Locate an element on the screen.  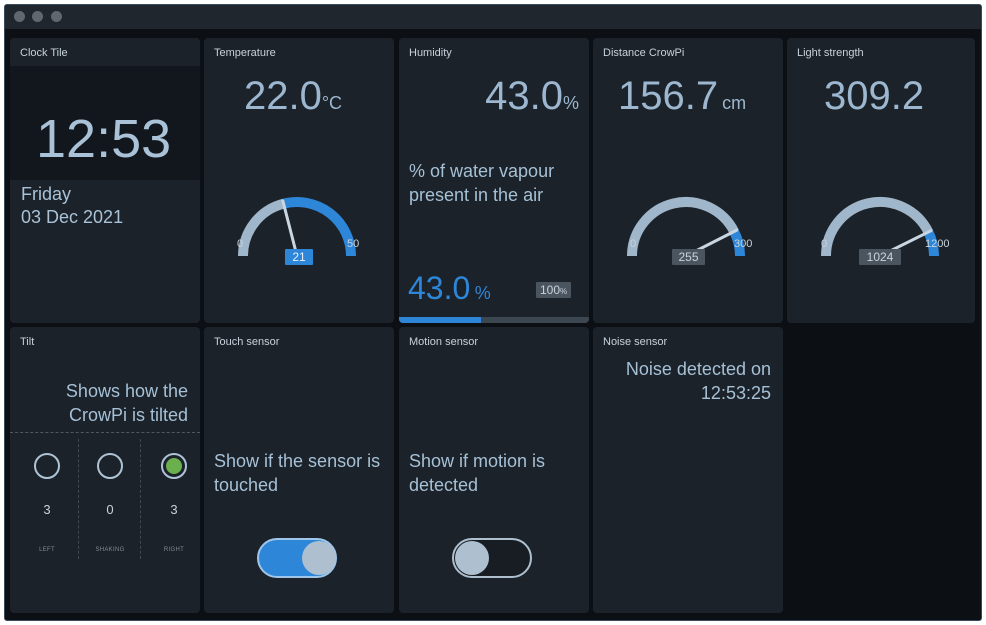
humidity-unit: % is located at coordinates (570, 103).